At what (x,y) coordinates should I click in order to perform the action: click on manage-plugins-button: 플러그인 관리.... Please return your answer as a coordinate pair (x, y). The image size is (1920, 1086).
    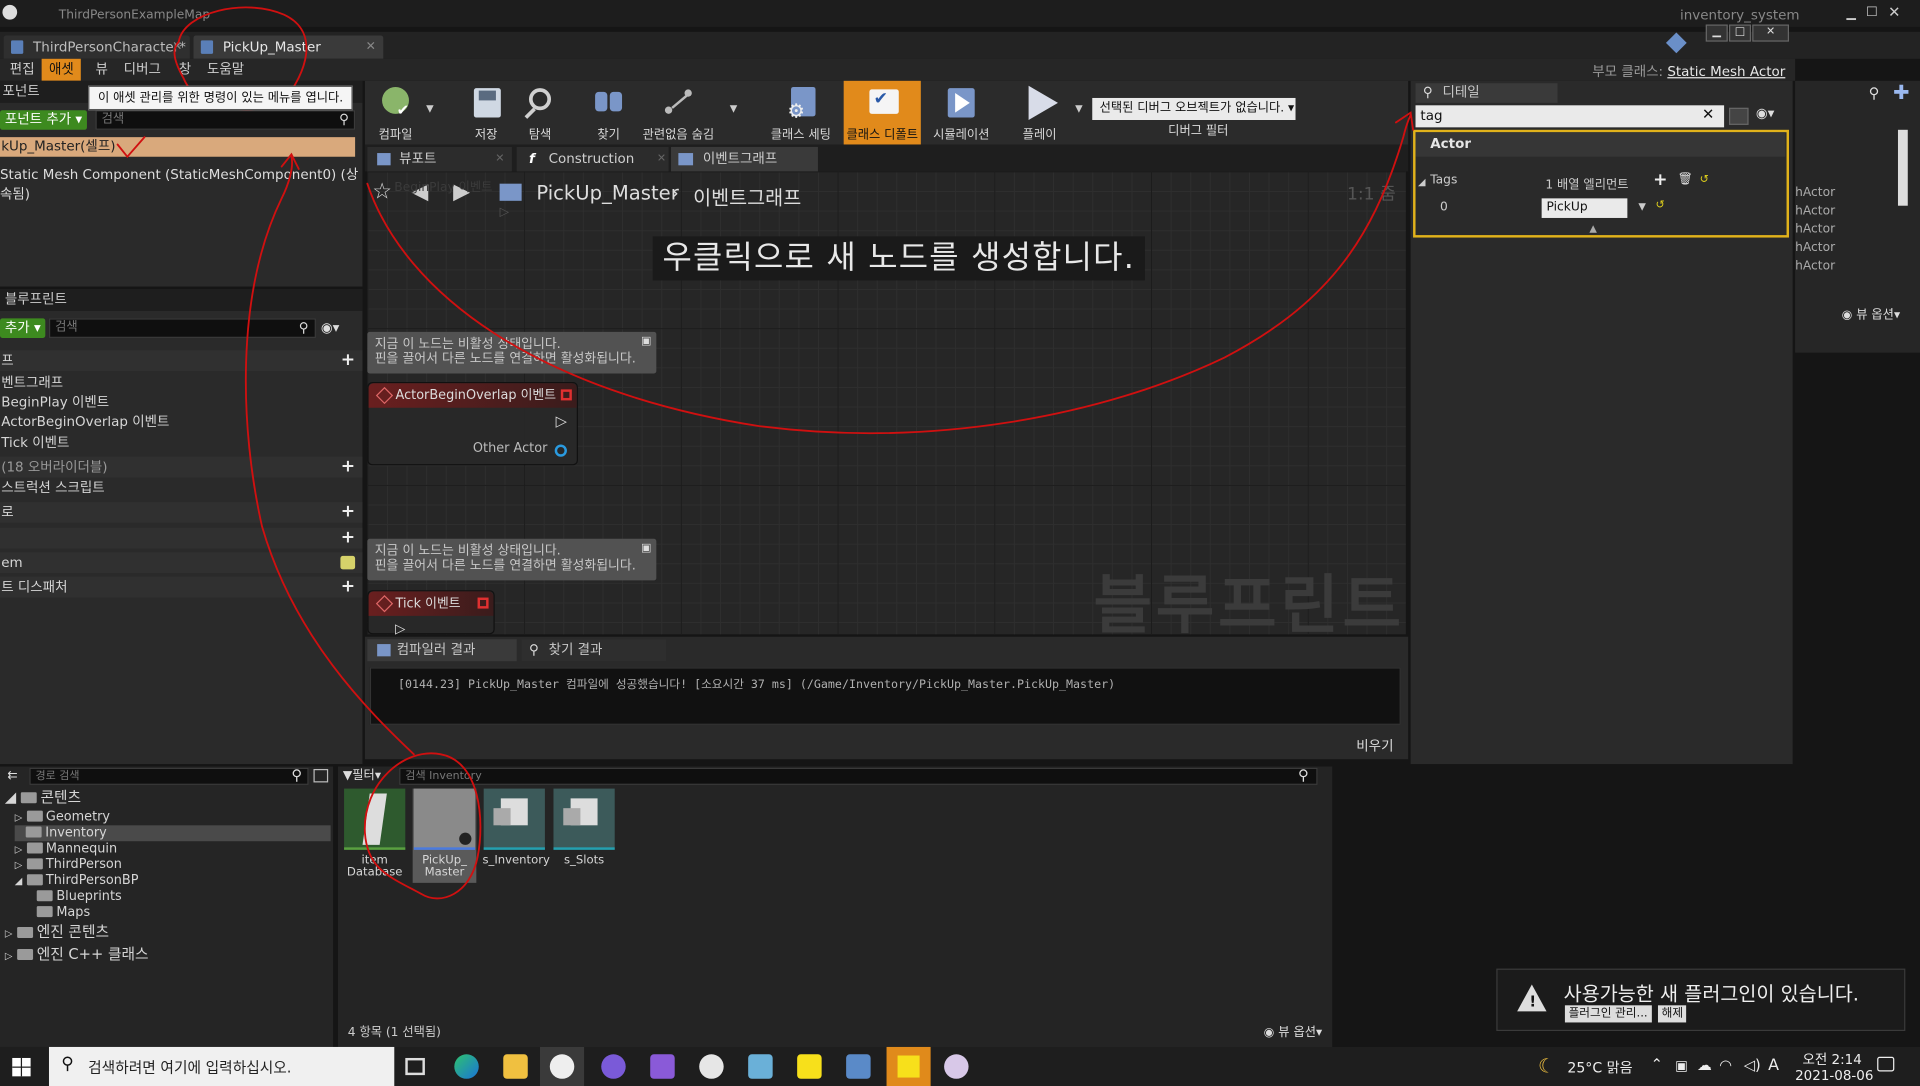
    Looking at the image, I should click on (1608, 1014).